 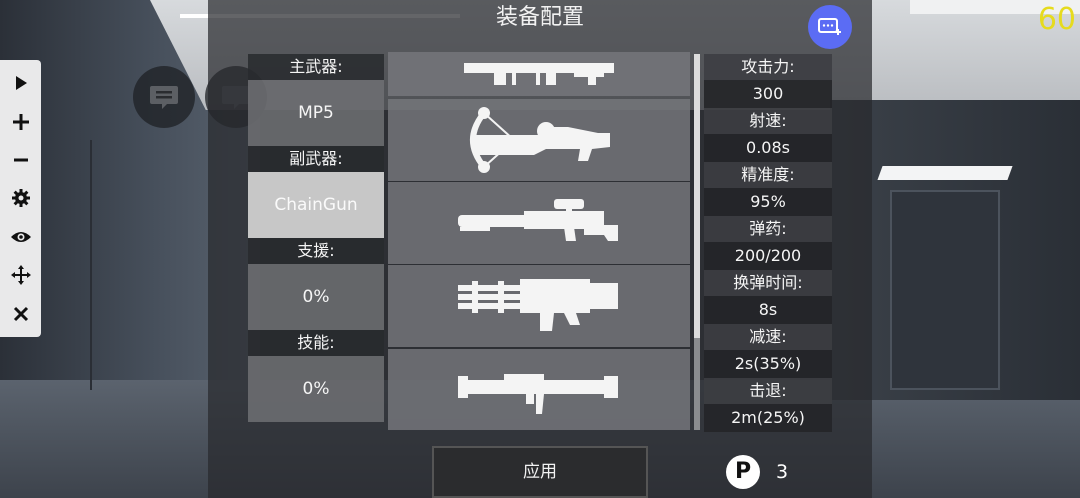 I want to click on play-button, so click(x=21, y=83).